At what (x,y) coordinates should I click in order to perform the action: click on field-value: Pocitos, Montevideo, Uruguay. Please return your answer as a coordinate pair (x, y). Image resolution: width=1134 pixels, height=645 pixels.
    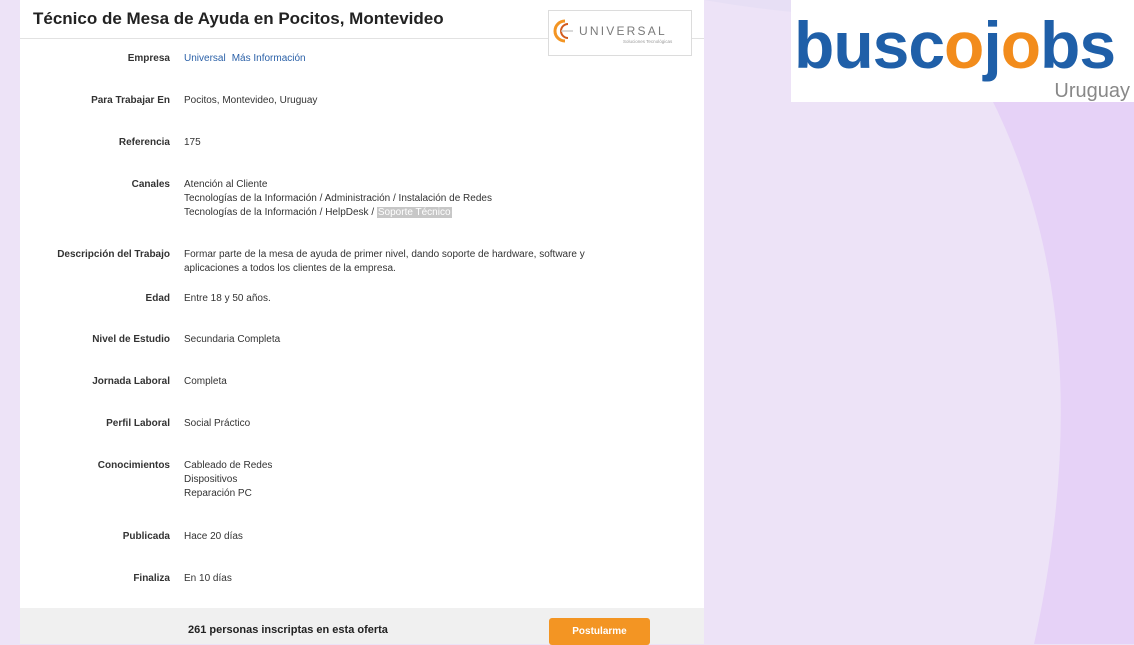
    Looking at the image, I should click on (251, 100).